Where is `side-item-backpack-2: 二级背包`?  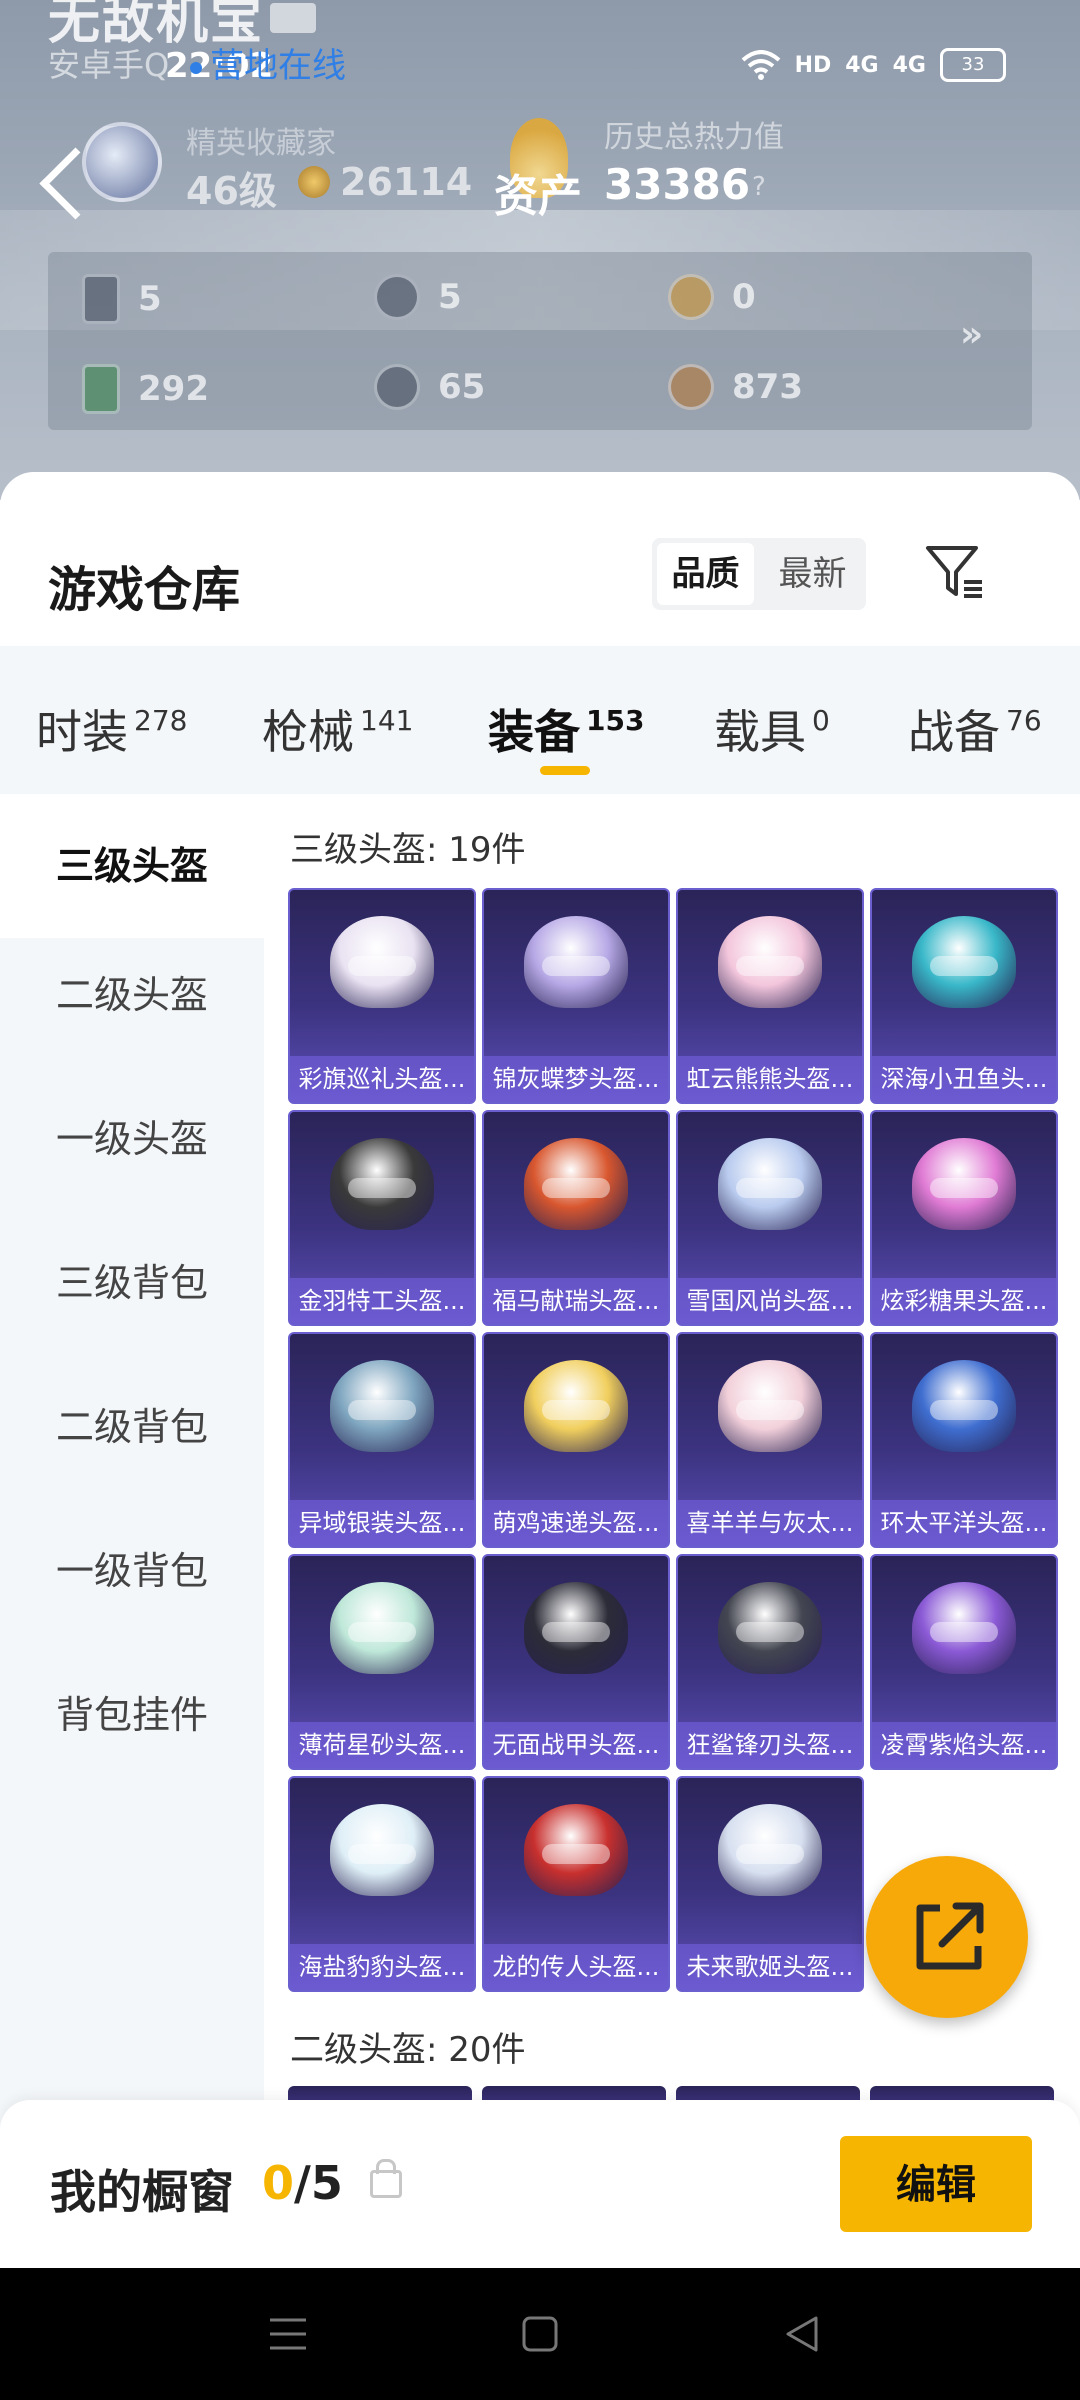
side-item-backpack-2: 二级背包 is located at coordinates (132, 1423).